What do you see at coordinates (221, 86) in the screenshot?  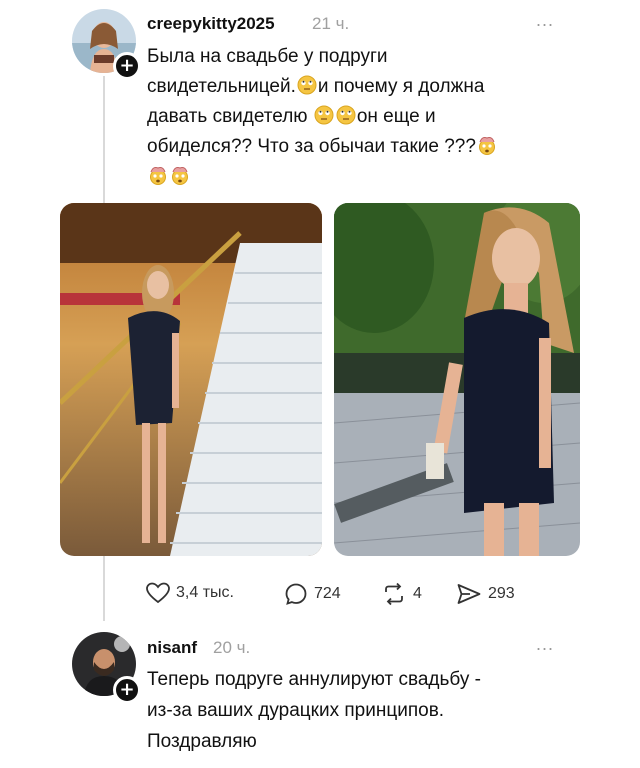 I see `post-text-segment: свидетельницей.` at bounding box center [221, 86].